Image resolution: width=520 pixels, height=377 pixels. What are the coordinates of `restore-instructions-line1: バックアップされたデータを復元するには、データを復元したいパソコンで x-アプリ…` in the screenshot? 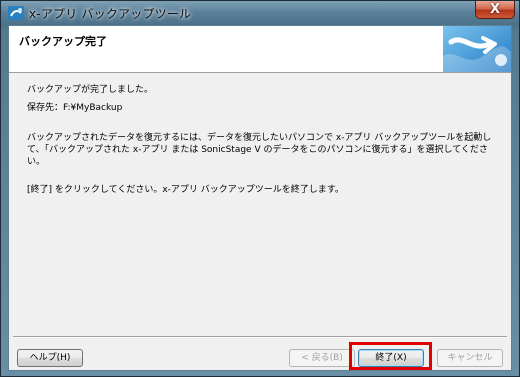 It's located at (259, 138).